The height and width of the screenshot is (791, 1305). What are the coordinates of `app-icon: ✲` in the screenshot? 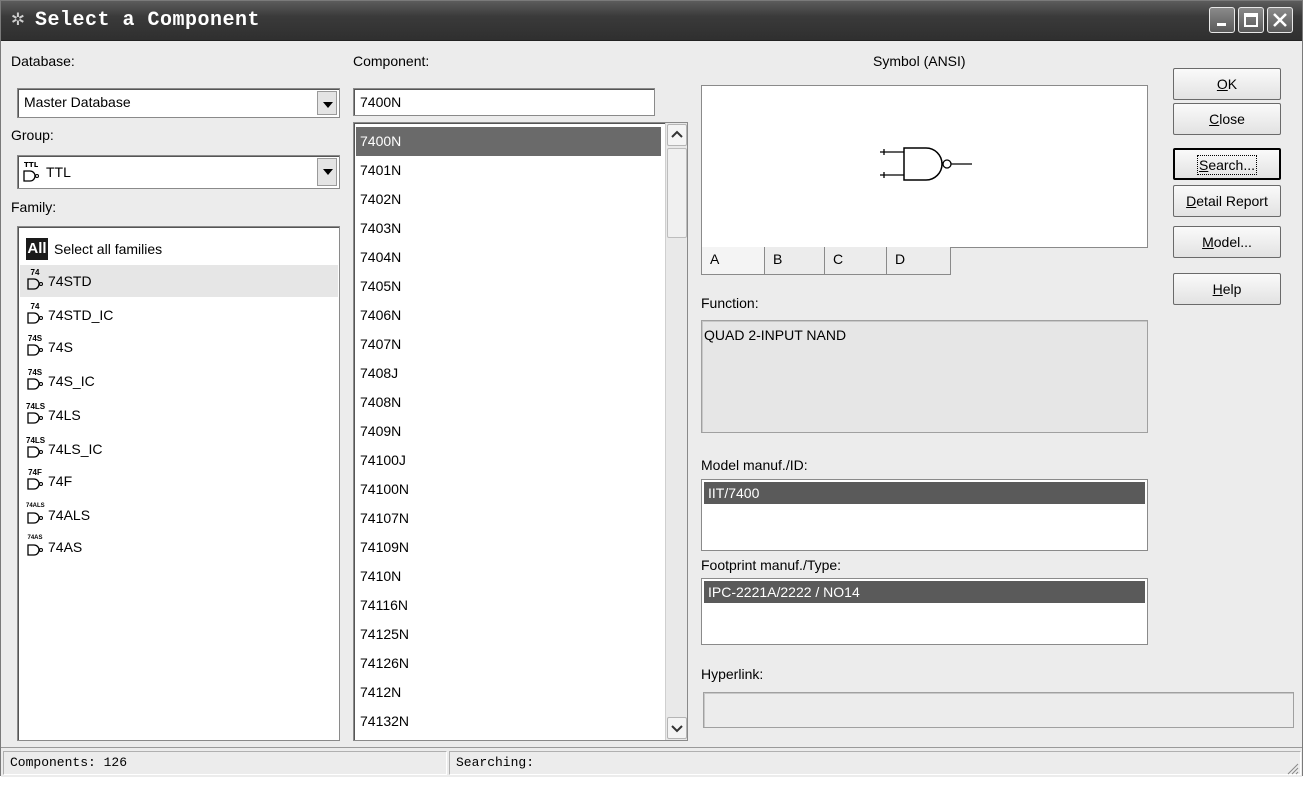 It's located at (18, 19).